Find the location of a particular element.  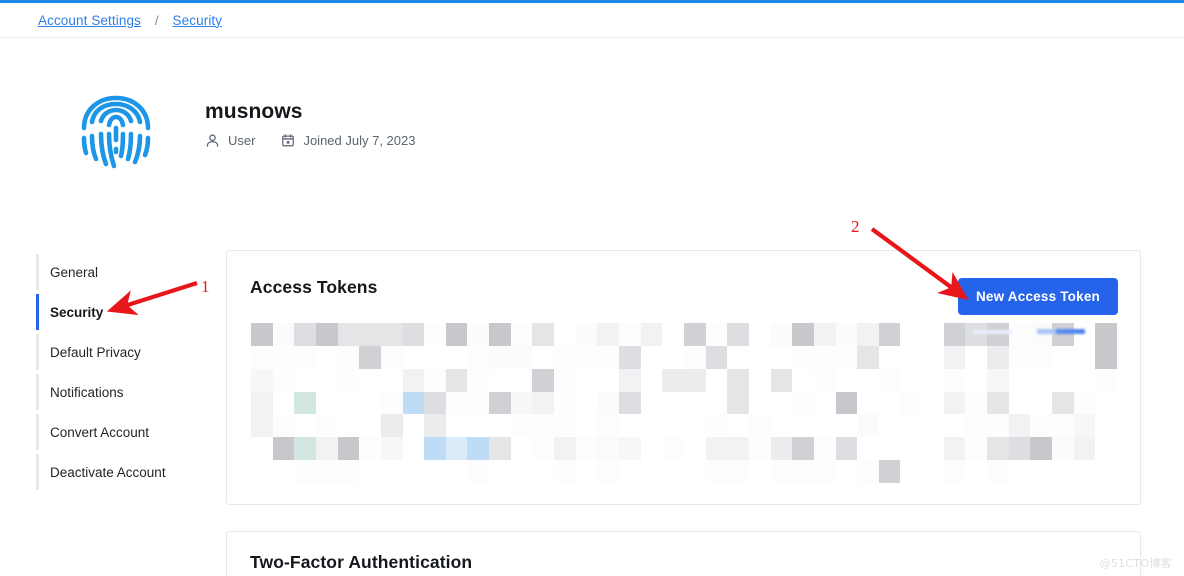

sidebar-item-security: Security is located at coordinates (121, 312).